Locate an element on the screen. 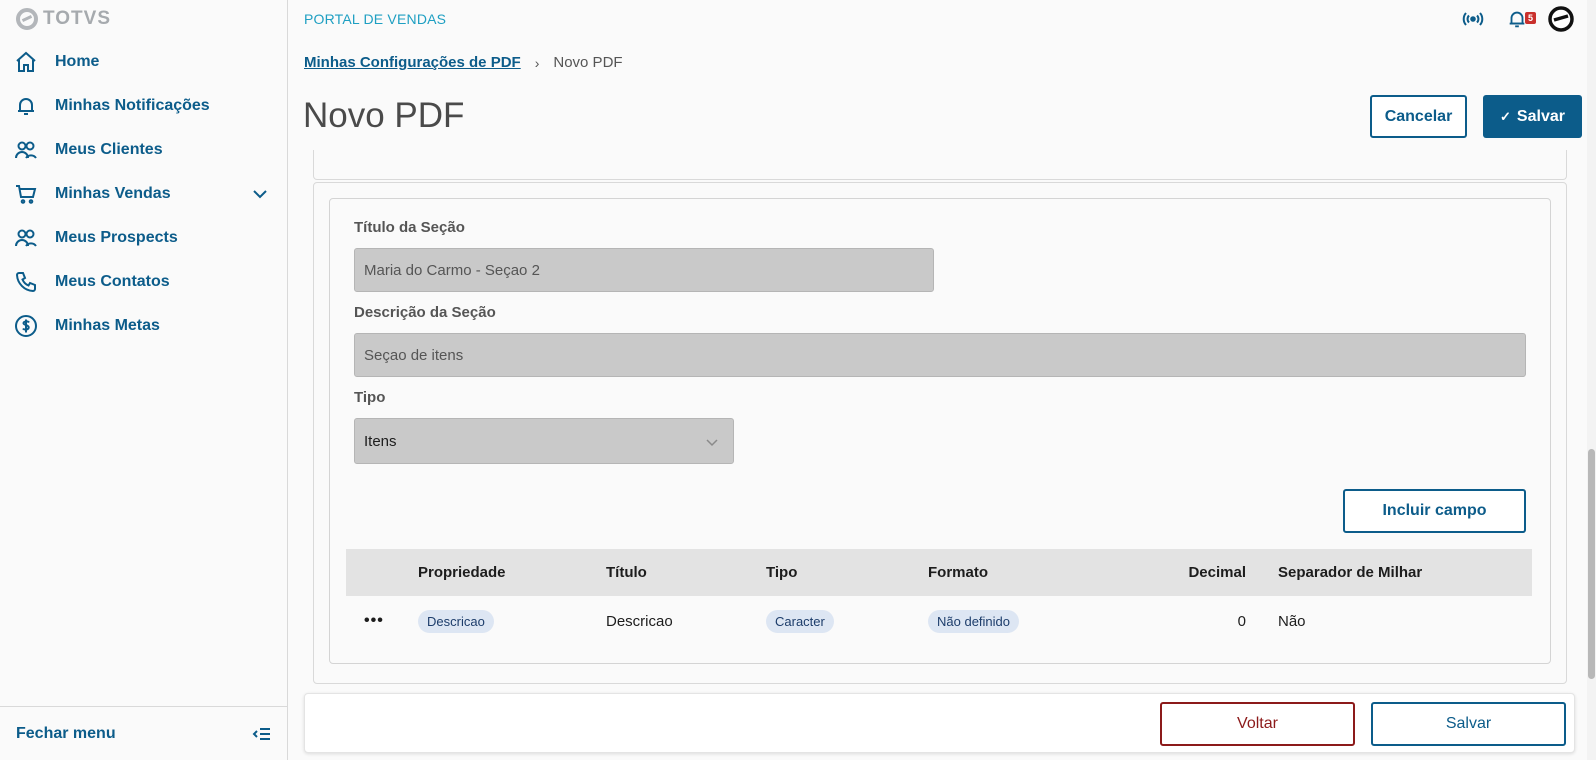 This screenshot has height=760, width=1596. row-actions-menu: ••• is located at coordinates (382, 621).